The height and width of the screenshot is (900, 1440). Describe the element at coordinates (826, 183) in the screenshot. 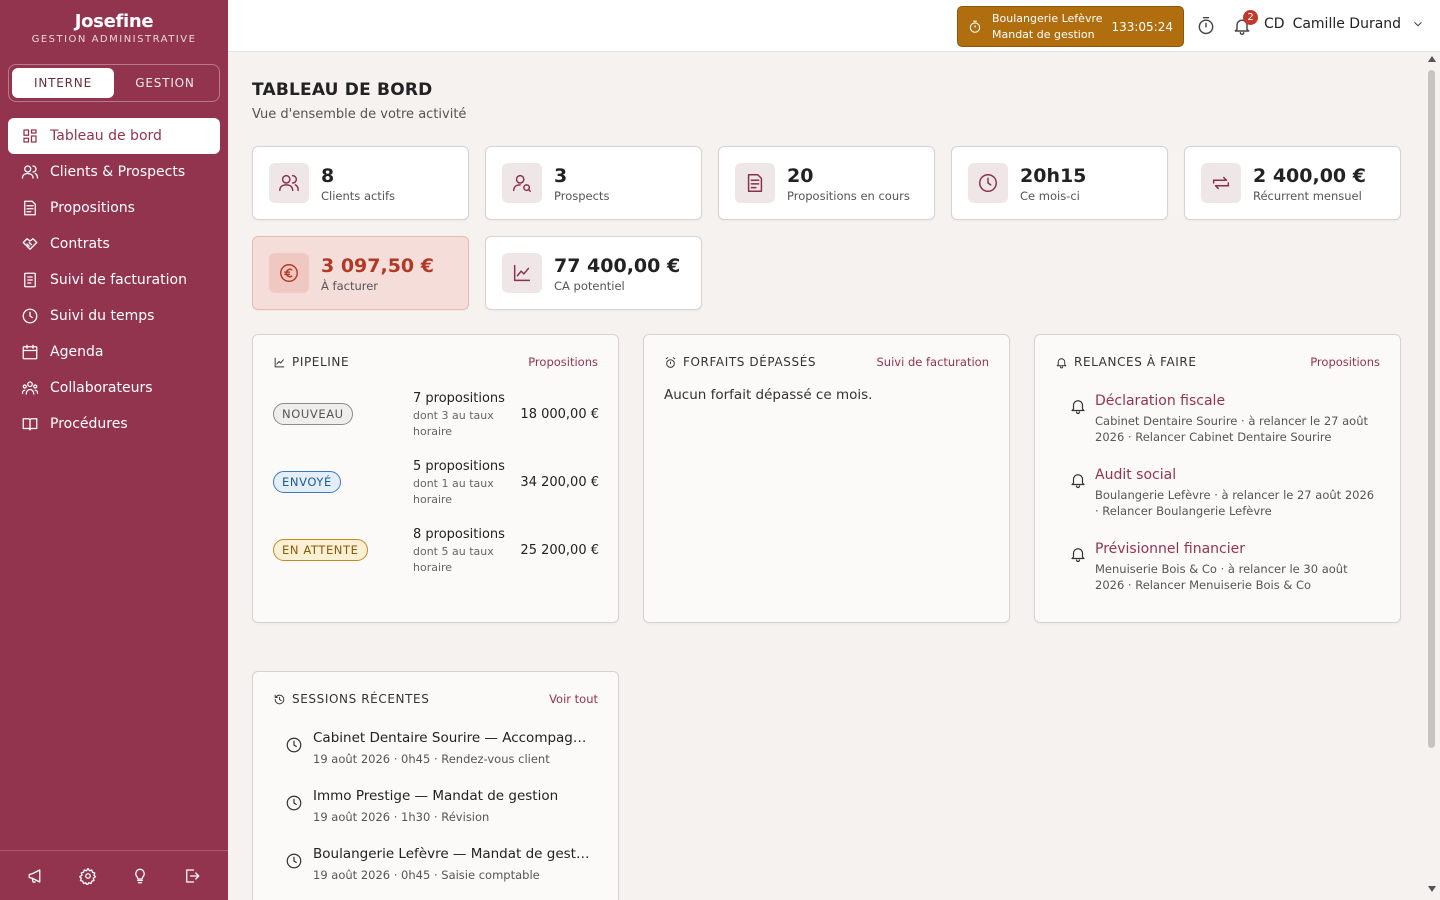

I see `stat-card-propositions: 20 Propositions en cours` at that location.